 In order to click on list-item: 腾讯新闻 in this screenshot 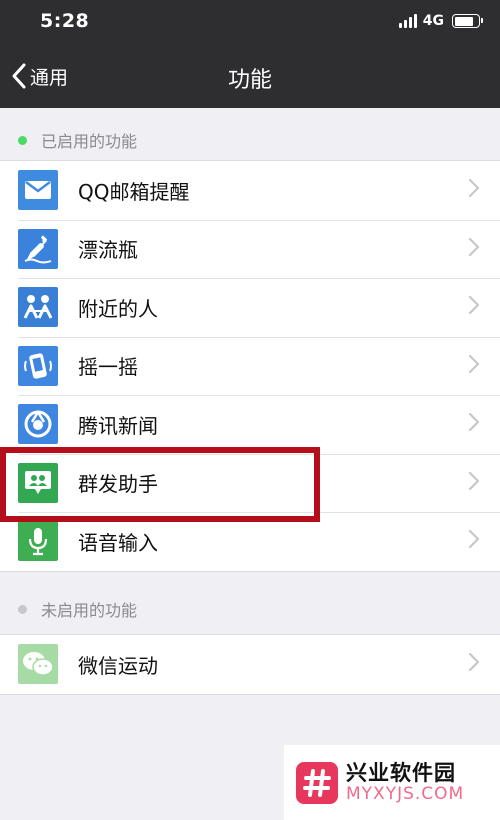, I will do `click(250, 424)`.